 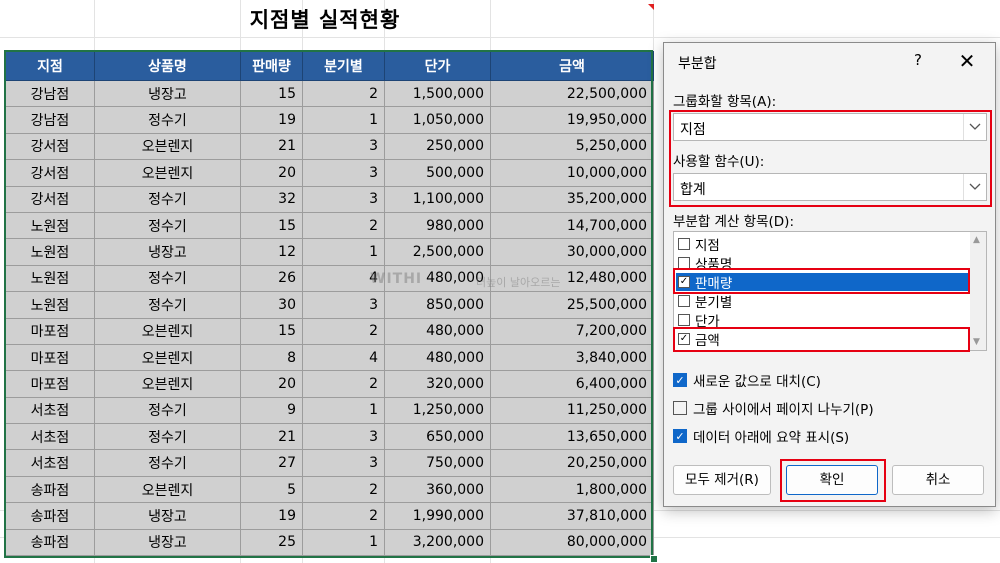 What do you see at coordinates (572, 384) in the screenshot?
I see `table-cell: 6,400,000` at bounding box center [572, 384].